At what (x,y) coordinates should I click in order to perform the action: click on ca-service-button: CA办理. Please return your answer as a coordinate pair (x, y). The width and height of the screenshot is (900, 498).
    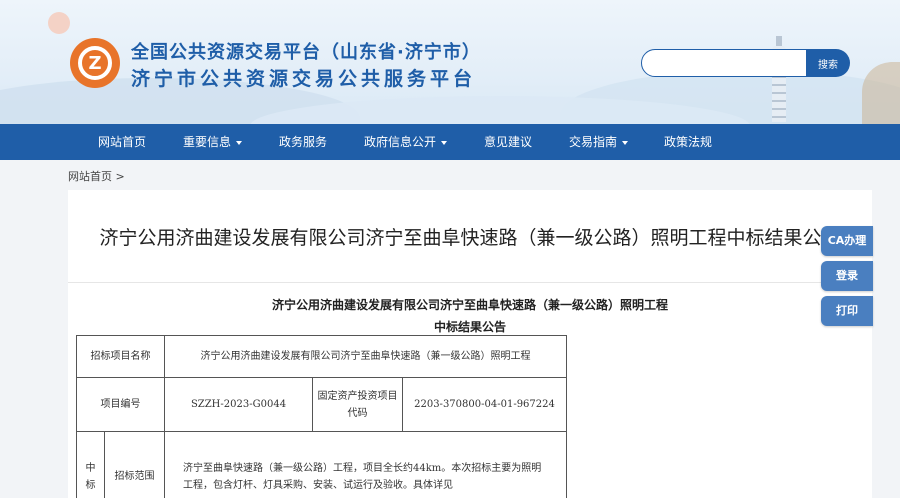
    Looking at the image, I should click on (847, 241).